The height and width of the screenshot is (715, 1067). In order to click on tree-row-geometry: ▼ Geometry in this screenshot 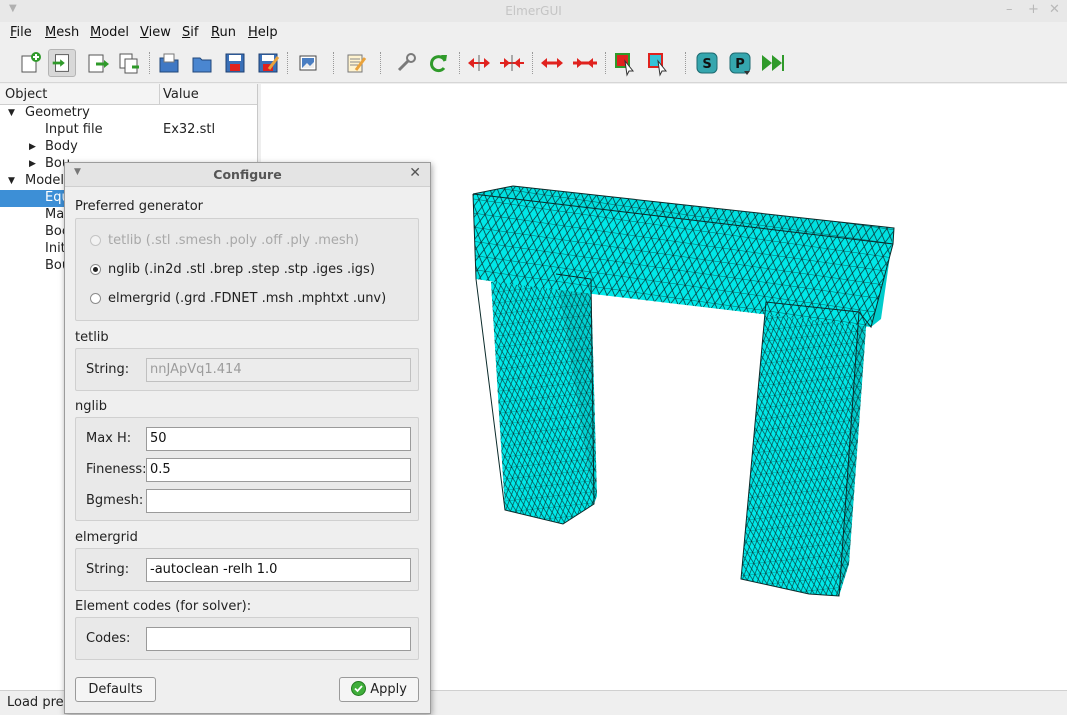, I will do `click(128, 113)`.